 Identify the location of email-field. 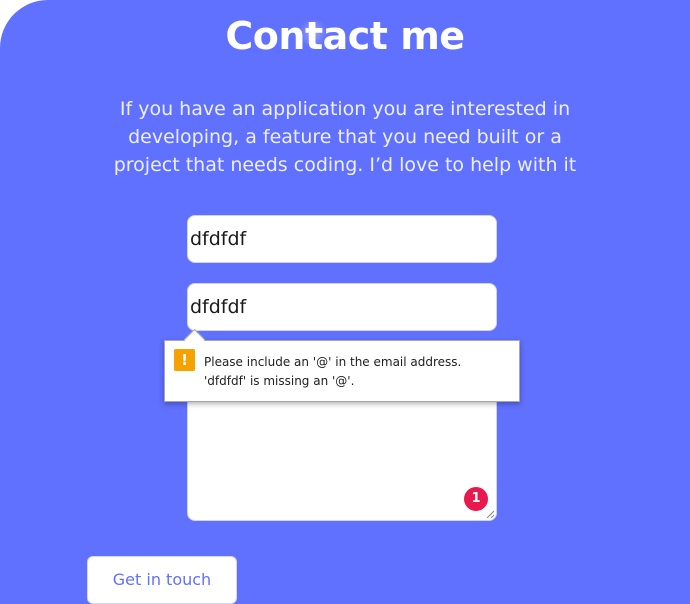
(342, 307).